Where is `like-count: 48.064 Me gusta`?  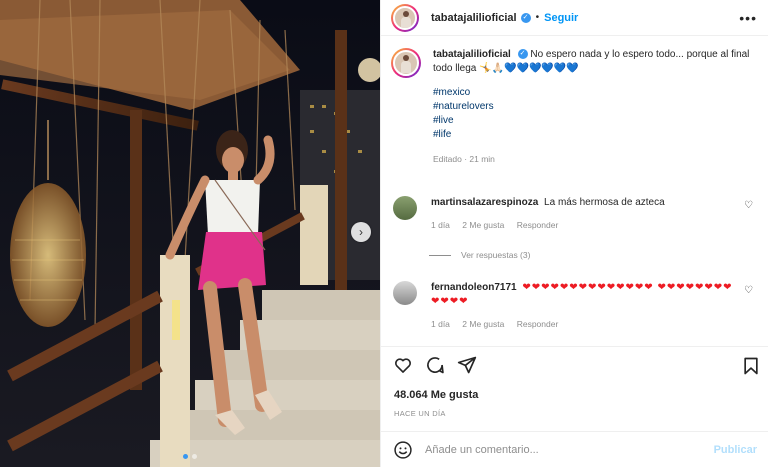 like-count: 48.064 Me gusta is located at coordinates (436, 395).